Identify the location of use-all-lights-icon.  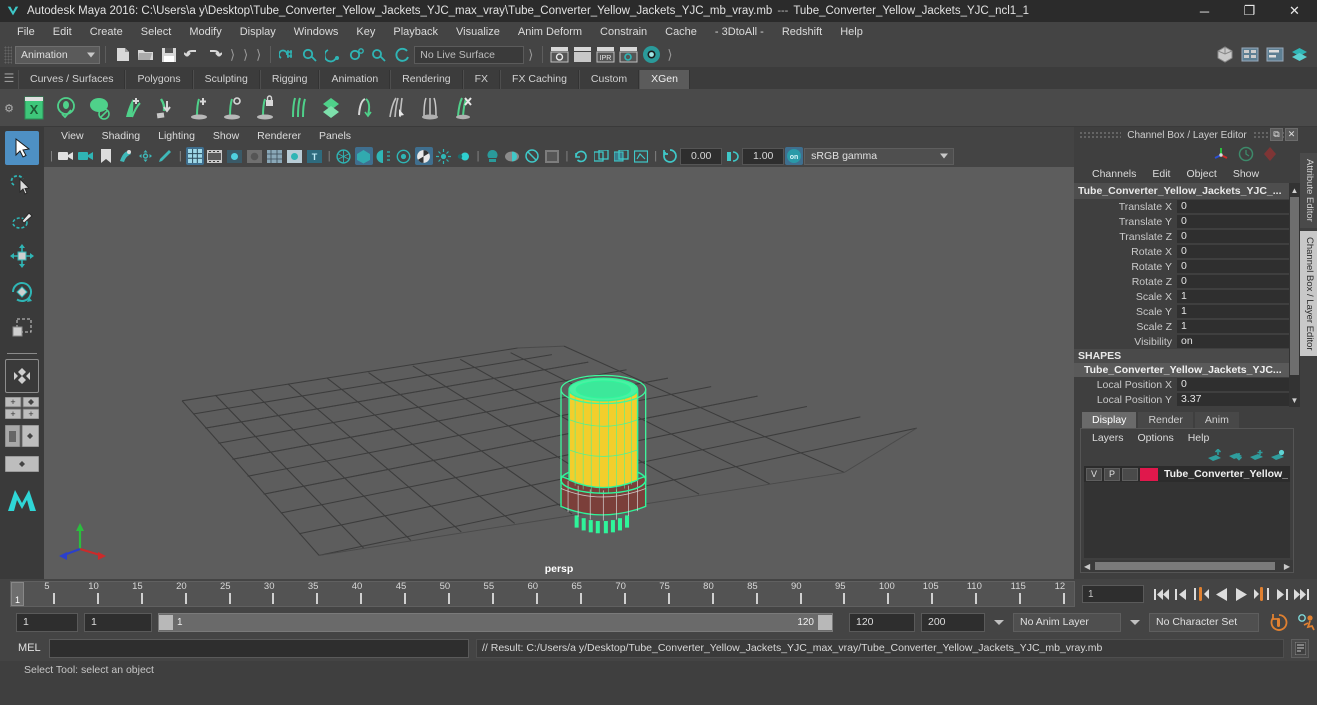
(363, 156).